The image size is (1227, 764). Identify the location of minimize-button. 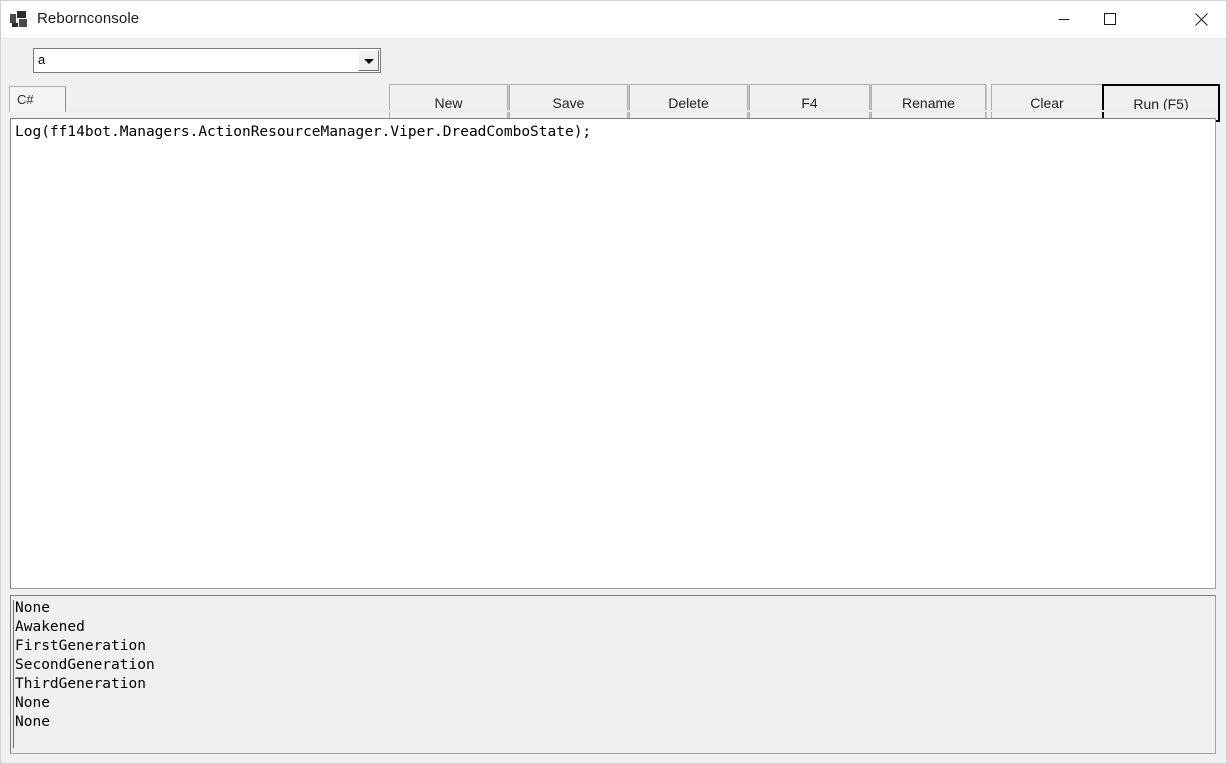
(1064, 19).